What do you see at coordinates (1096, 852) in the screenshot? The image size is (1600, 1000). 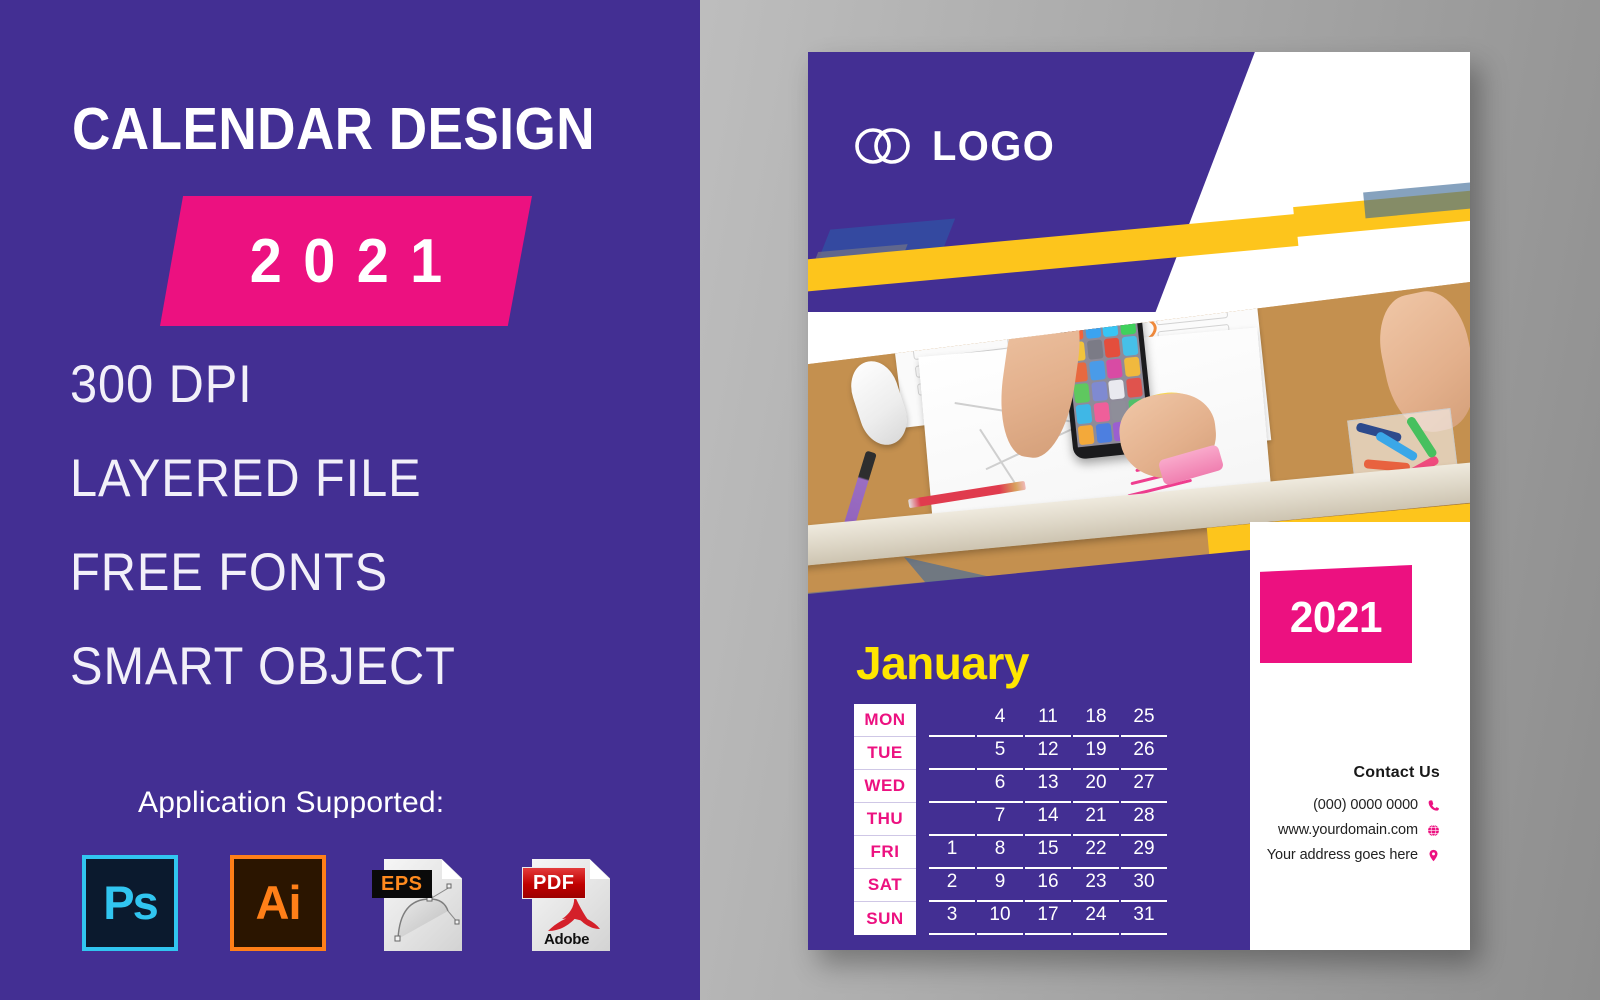 I see `calendar-date-cell: 22` at bounding box center [1096, 852].